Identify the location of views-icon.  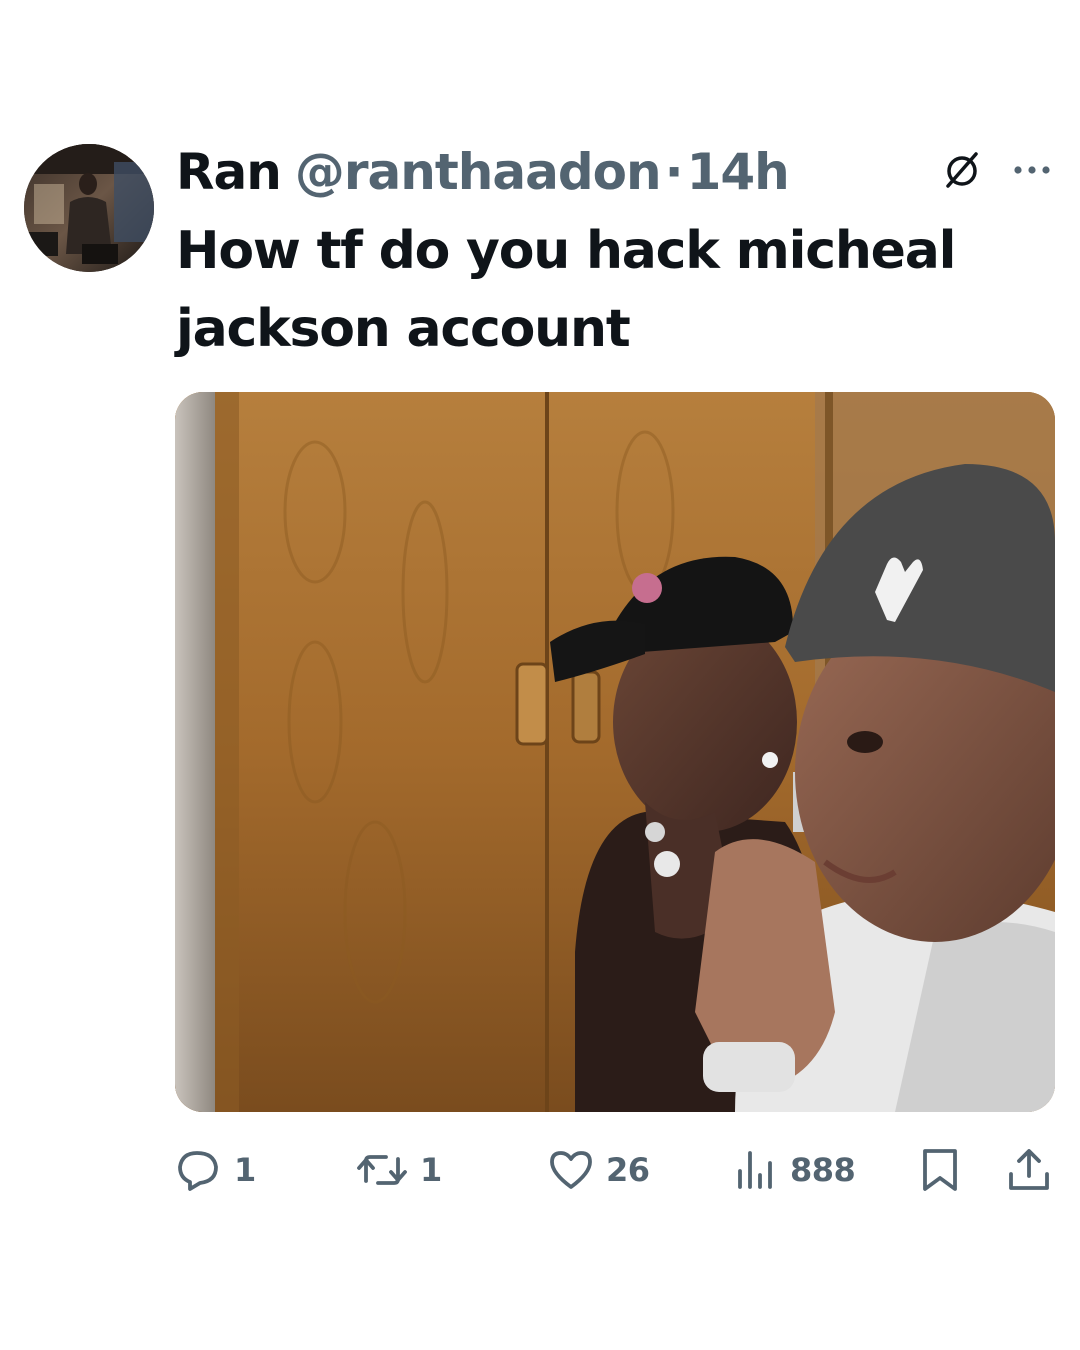
(755, 1170).